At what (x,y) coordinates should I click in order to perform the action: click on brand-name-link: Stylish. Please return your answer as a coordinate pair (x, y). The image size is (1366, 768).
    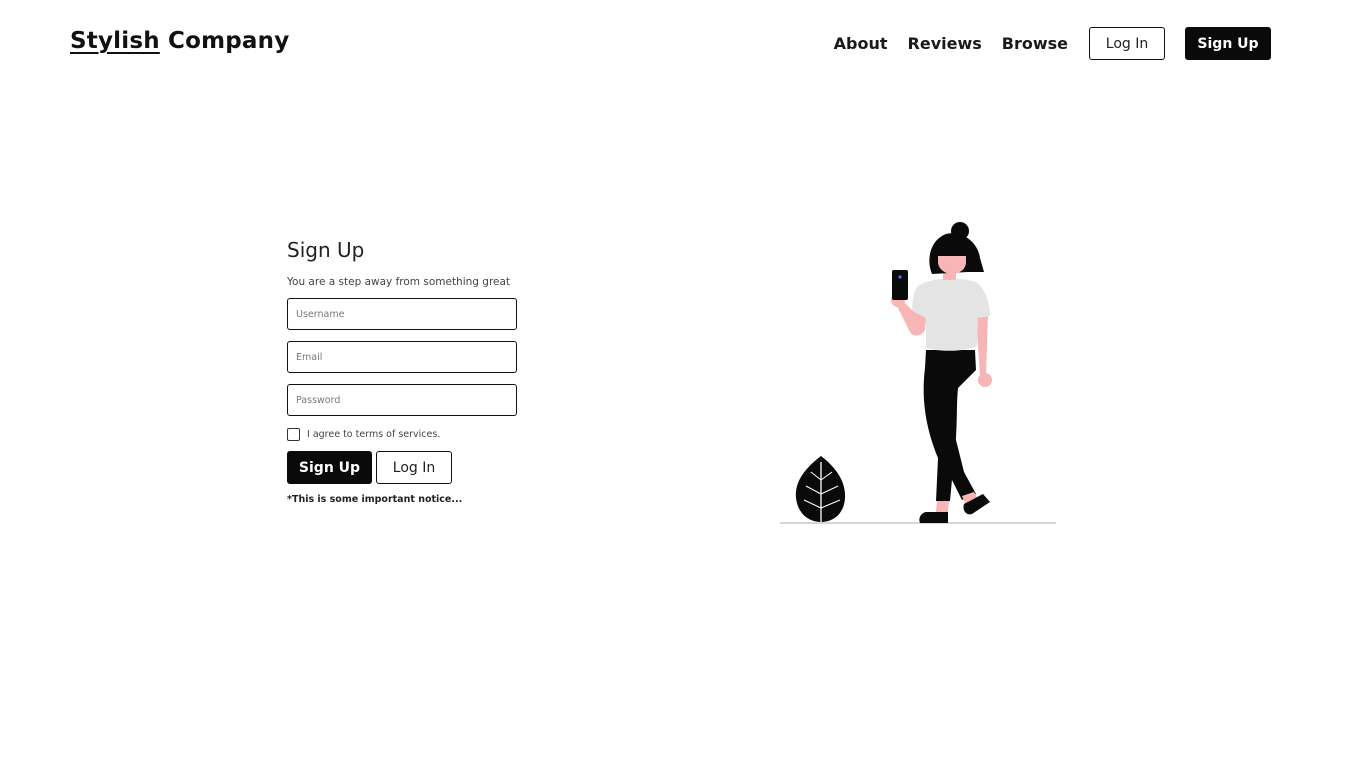
    Looking at the image, I should click on (115, 41).